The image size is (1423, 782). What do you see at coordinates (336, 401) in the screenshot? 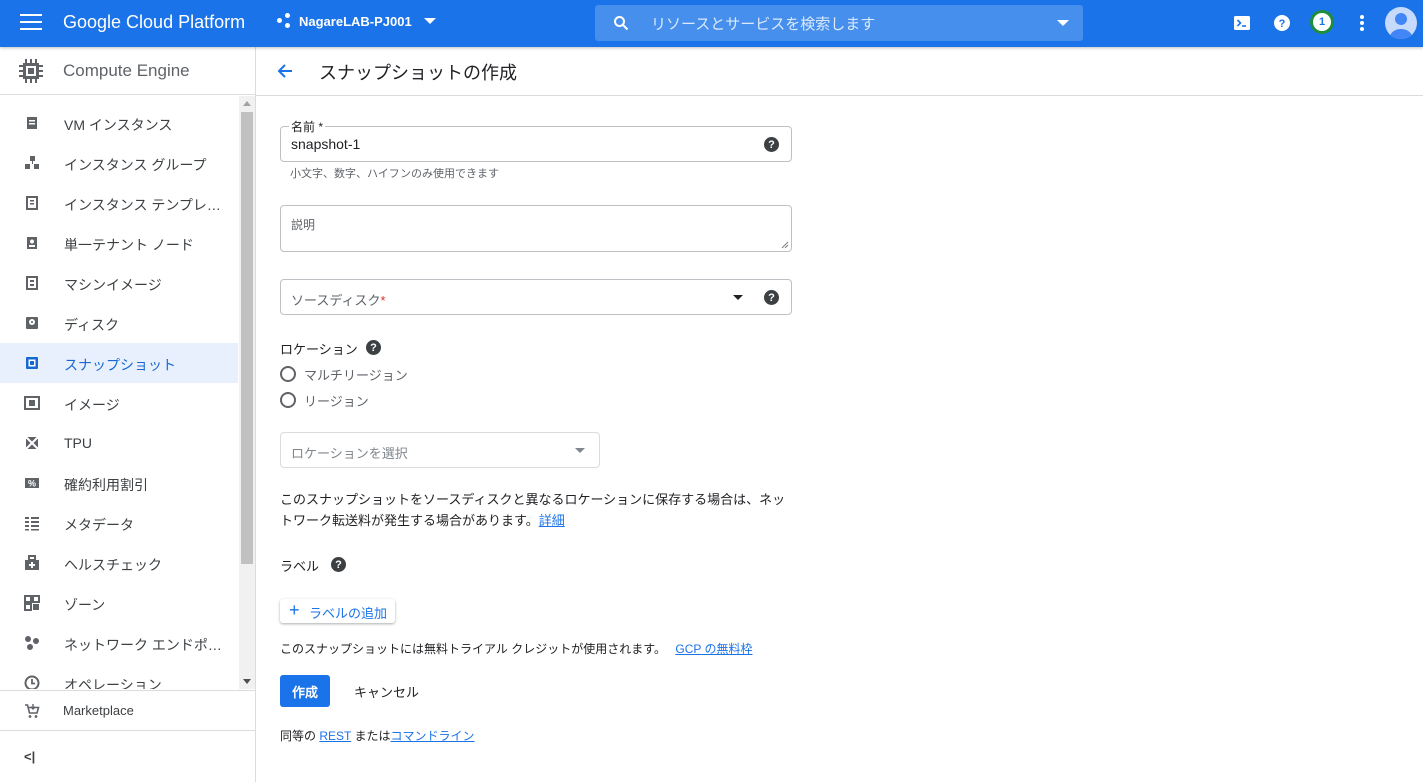
I see `radio-region-label: リージョン` at bounding box center [336, 401].